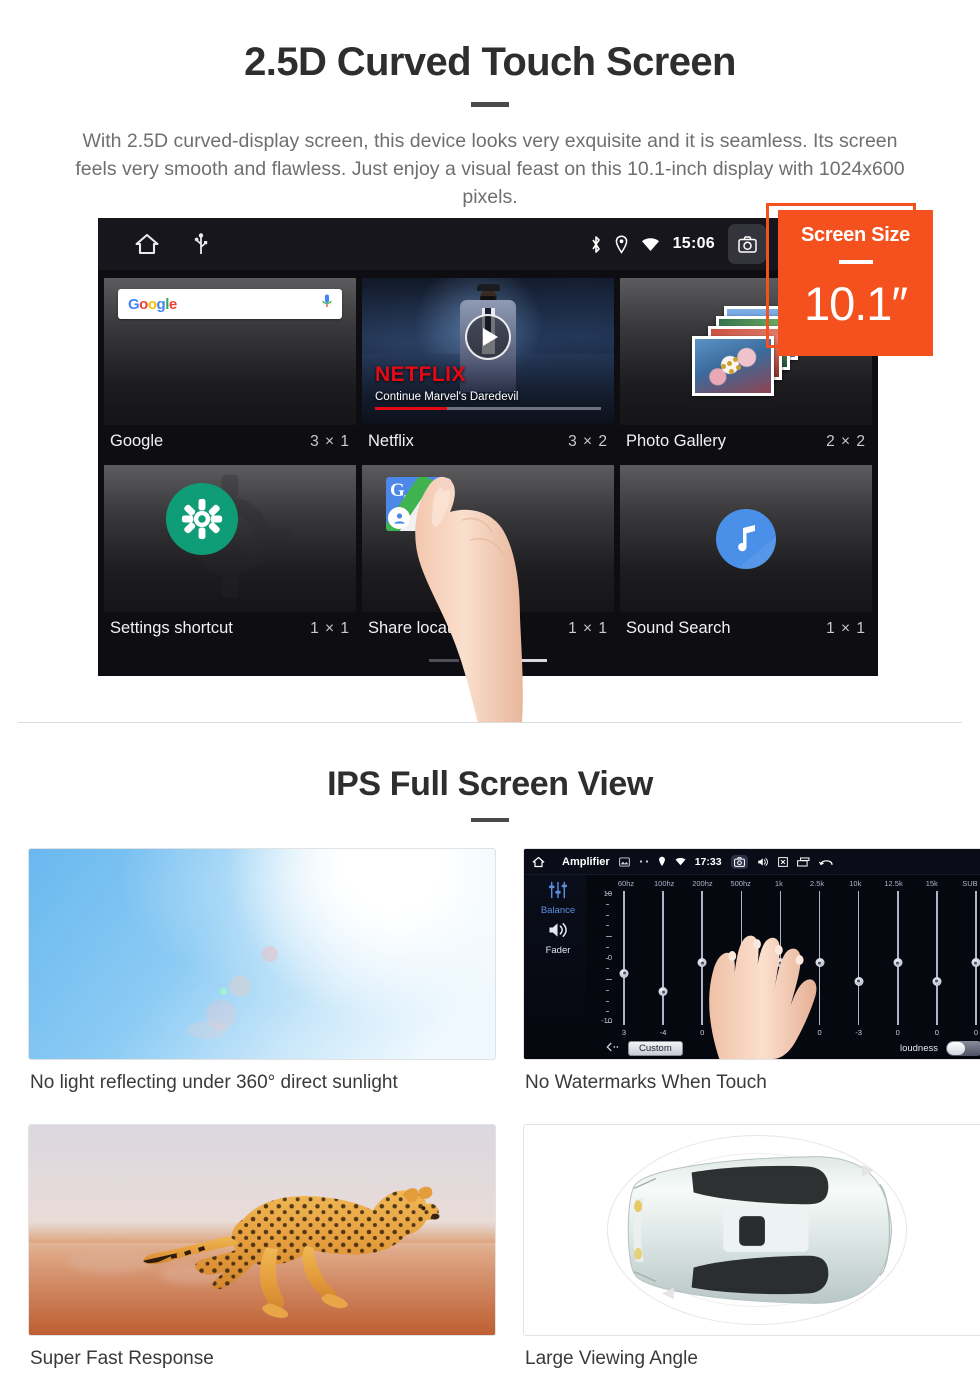 The width and height of the screenshot is (980, 1400). Describe the element at coordinates (490, 104) in the screenshot. I see `title-underline` at that location.